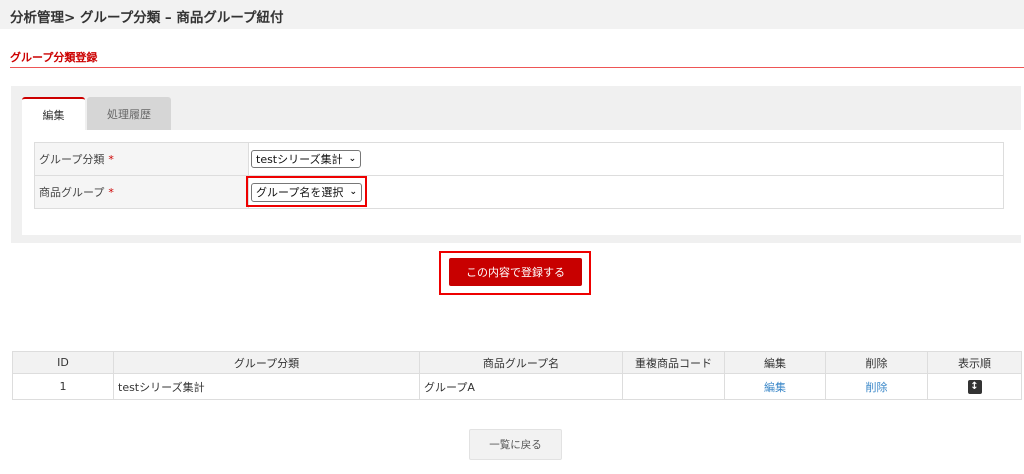 The height and width of the screenshot is (474, 1024). I want to click on group-class-value: testシリーズ集計, so click(299, 159).